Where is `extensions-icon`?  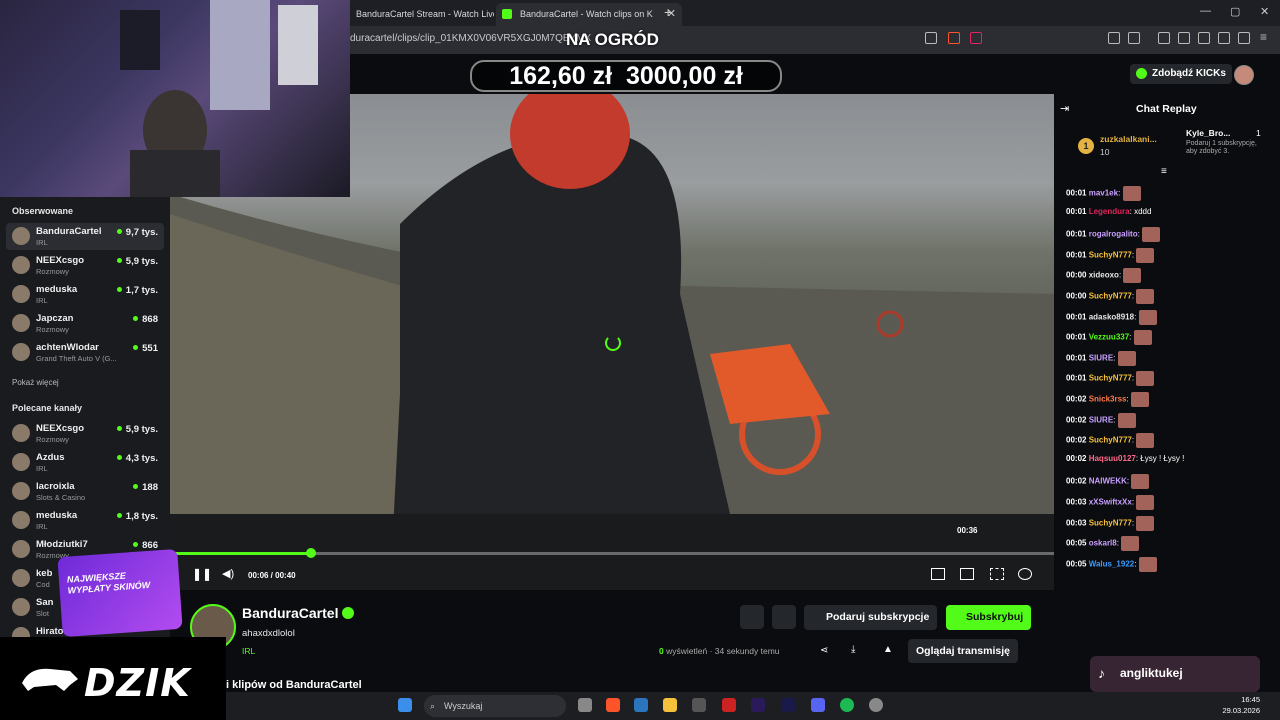
extensions-icon is located at coordinates (1114, 38).